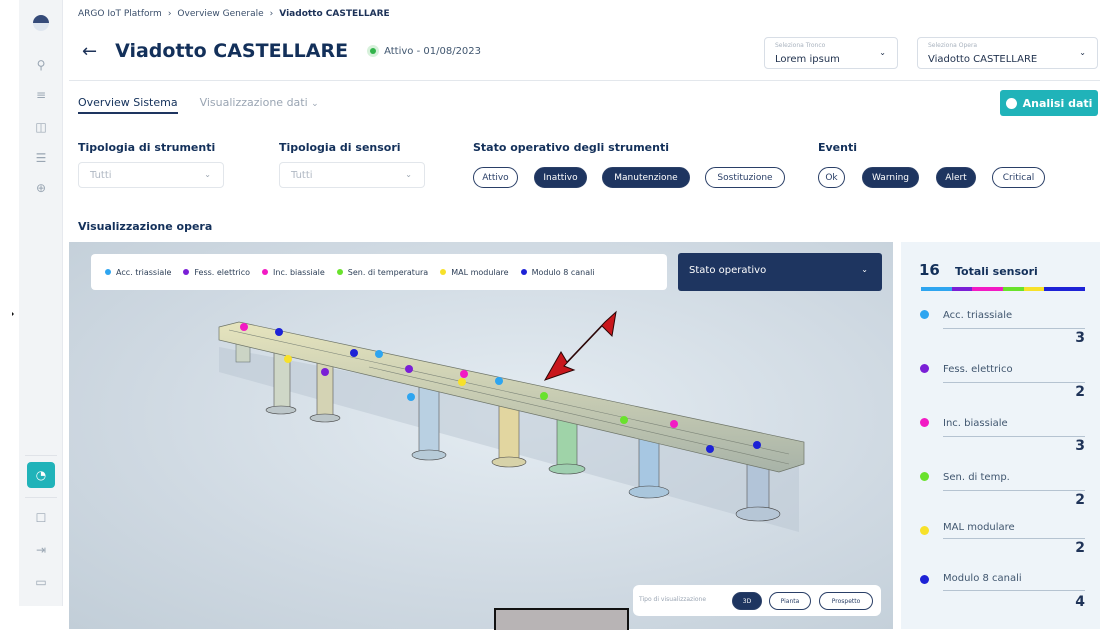 The width and height of the screenshot is (1114, 630). I want to click on tronco-select-value: Lorem ipsum, so click(807, 59).